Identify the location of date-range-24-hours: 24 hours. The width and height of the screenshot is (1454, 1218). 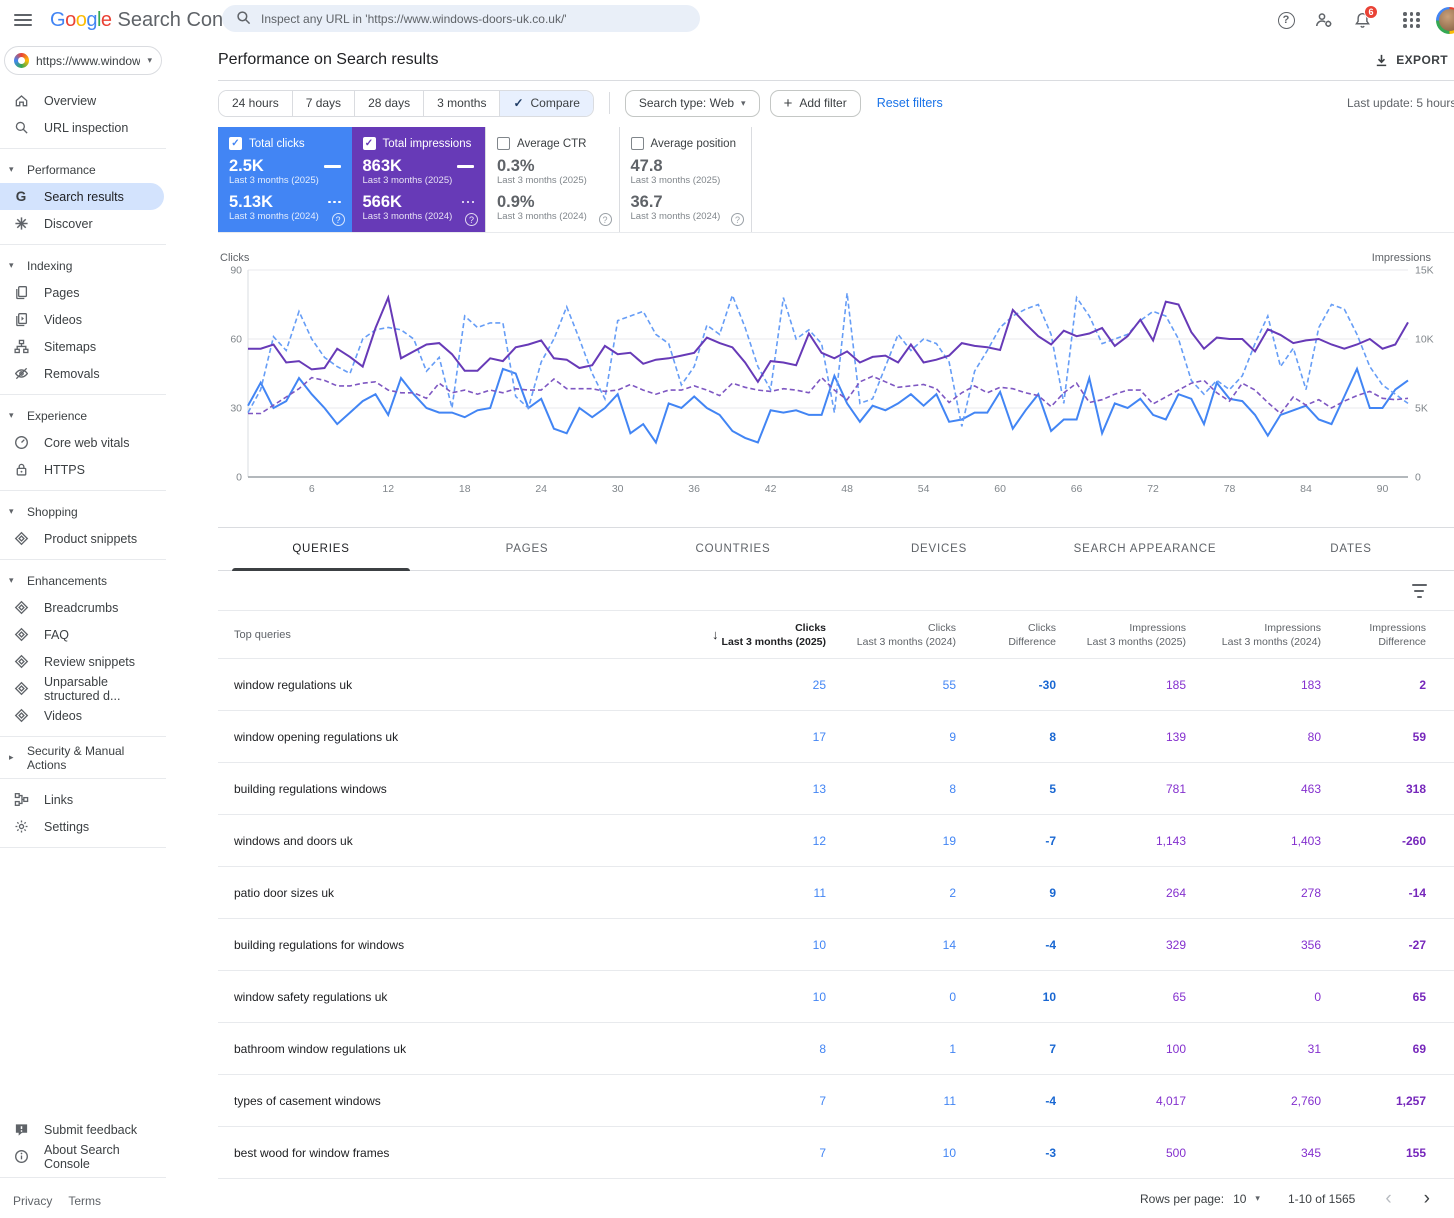
(256, 103).